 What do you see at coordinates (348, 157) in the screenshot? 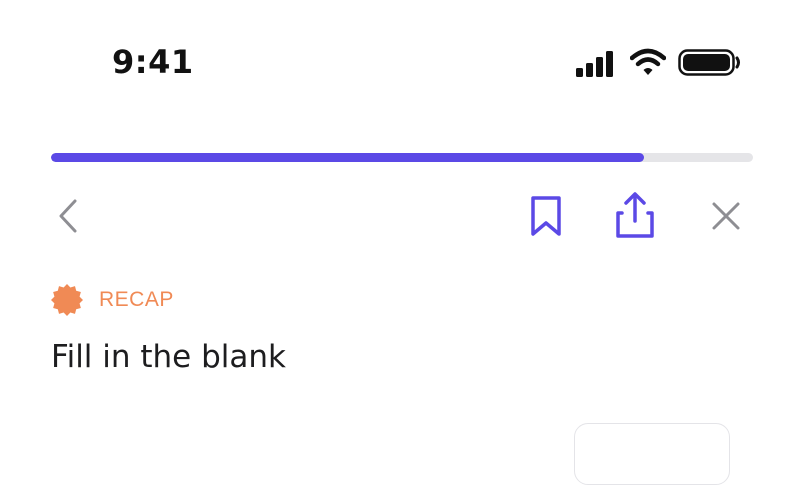
I see `lesson-progress-fill` at bounding box center [348, 157].